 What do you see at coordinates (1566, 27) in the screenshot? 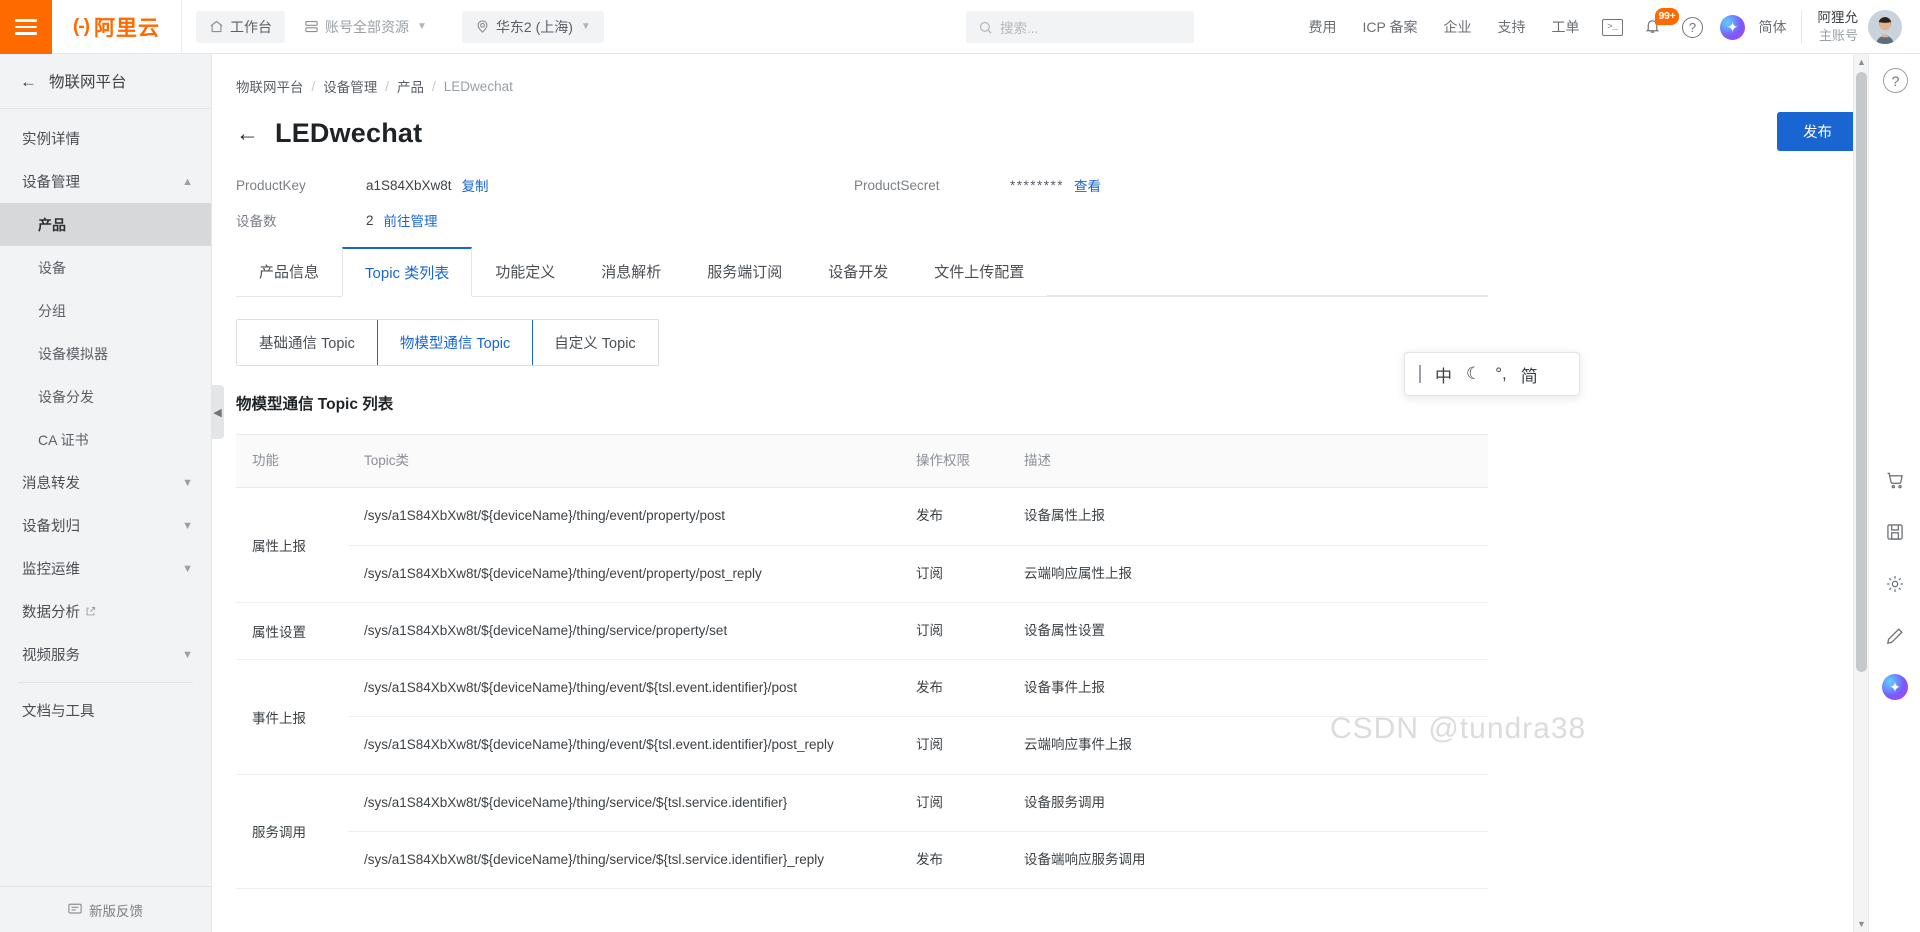
I see `nav-link-ticket: 工单` at bounding box center [1566, 27].